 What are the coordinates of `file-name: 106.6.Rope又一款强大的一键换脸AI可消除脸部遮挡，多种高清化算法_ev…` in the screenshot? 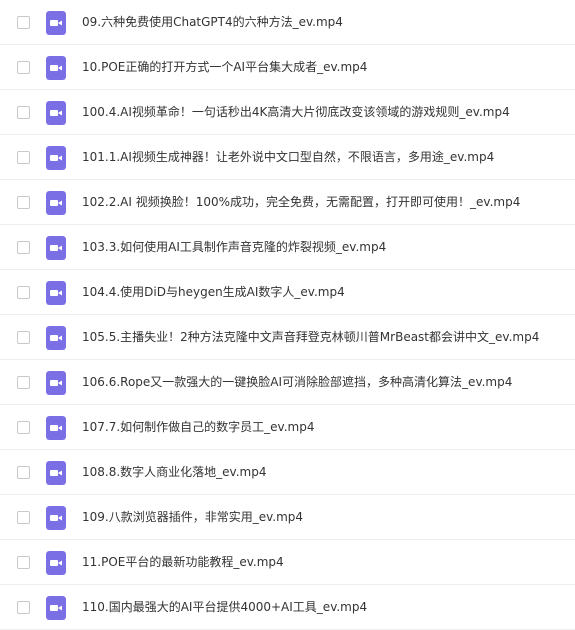 It's located at (297, 382).